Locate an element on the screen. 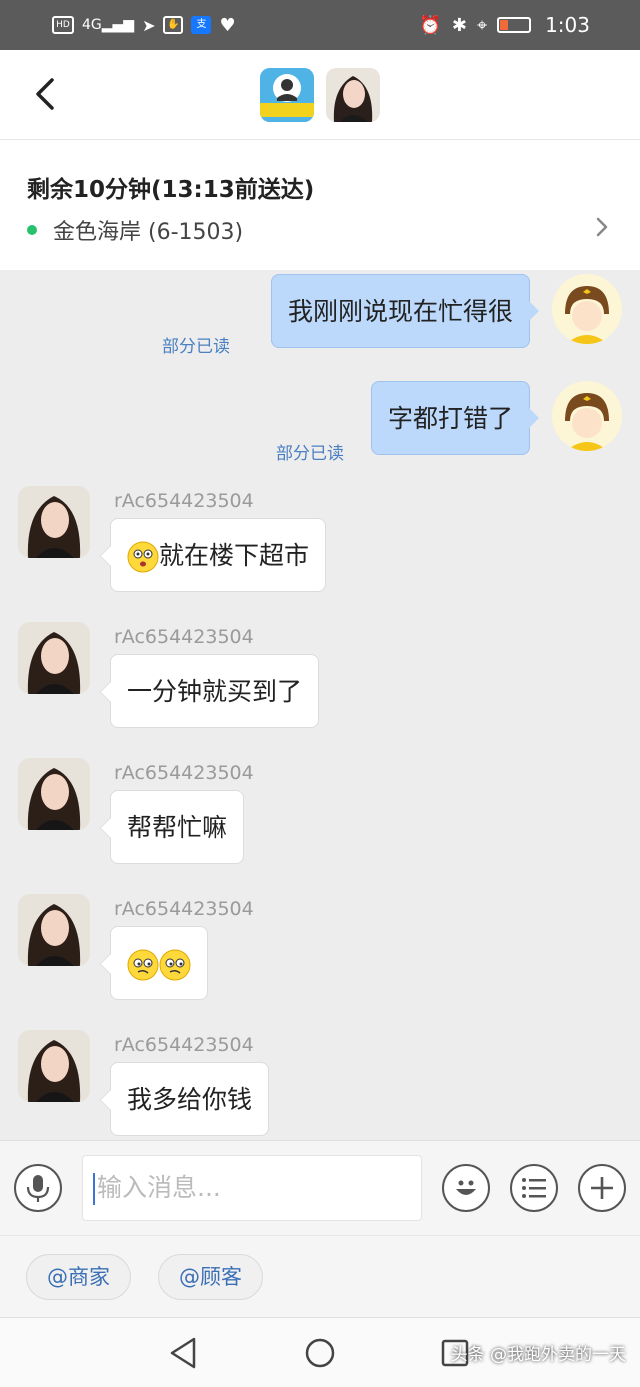 This screenshot has width=640, height=1387. message-bubble: 我多给你钱 is located at coordinates (184, 1099).